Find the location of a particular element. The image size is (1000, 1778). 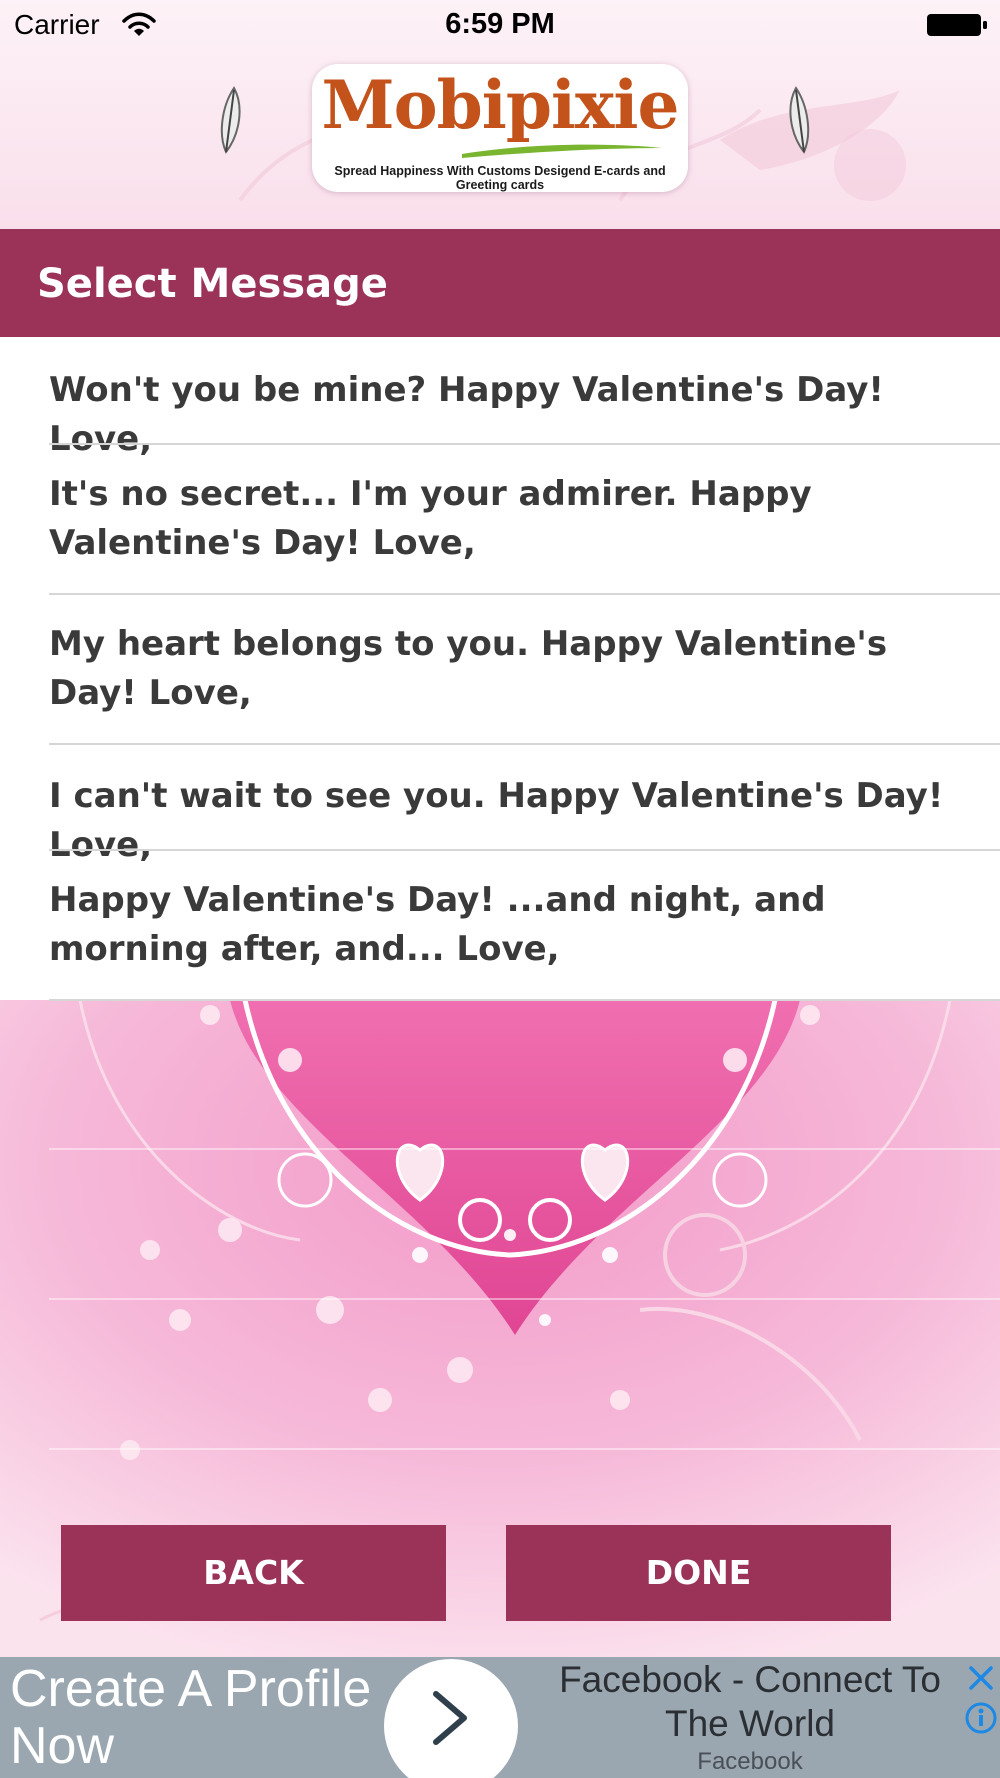

select-message-header: Select Message is located at coordinates (500, 283).